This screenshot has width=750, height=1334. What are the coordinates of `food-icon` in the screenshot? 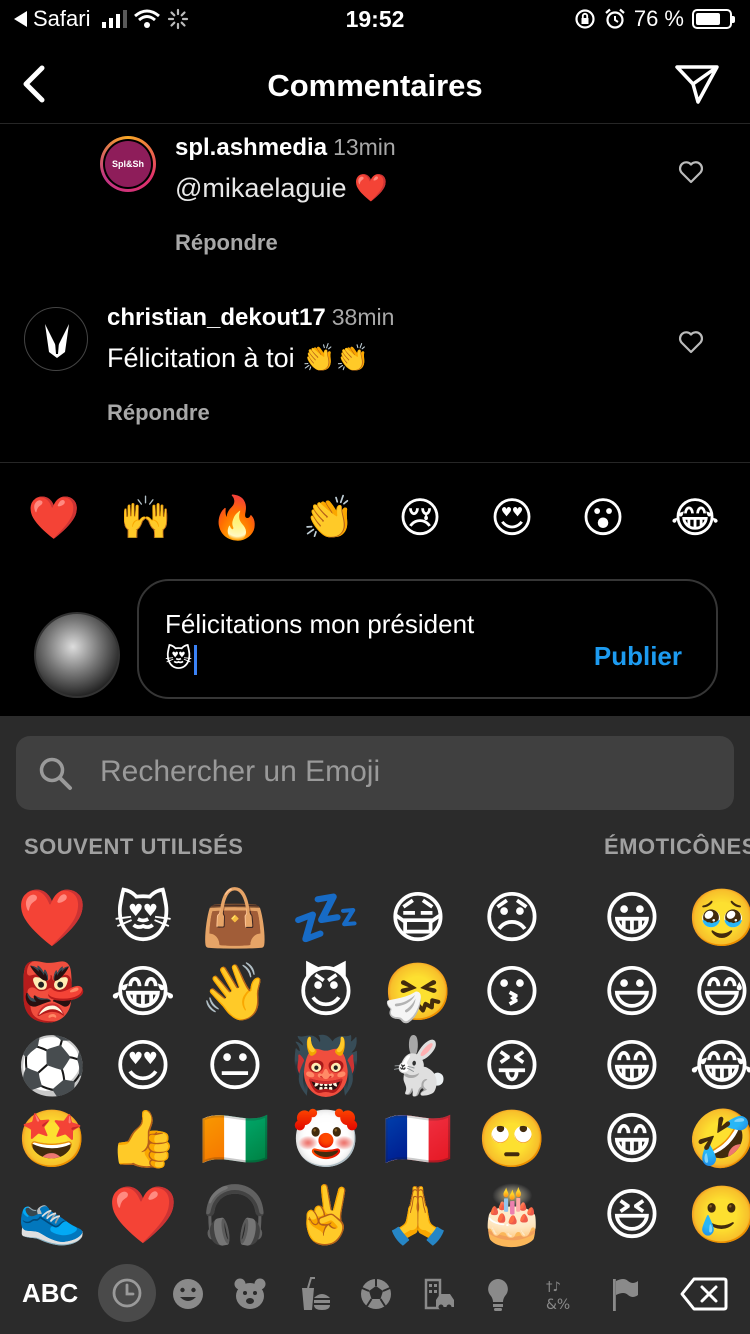 It's located at (314, 1294).